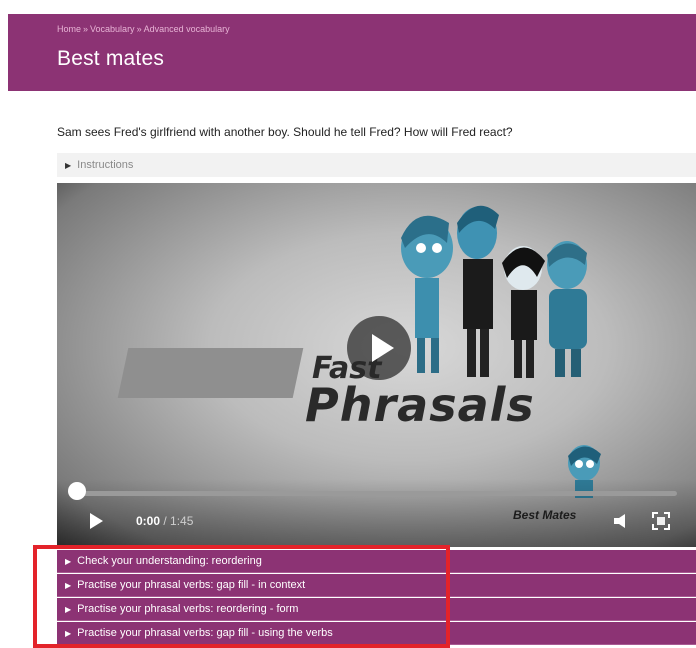 The height and width of the screenshot is (648, 696). I want to click on breadcrumb-vocabulary: Vocabulary, so click(112, 29).